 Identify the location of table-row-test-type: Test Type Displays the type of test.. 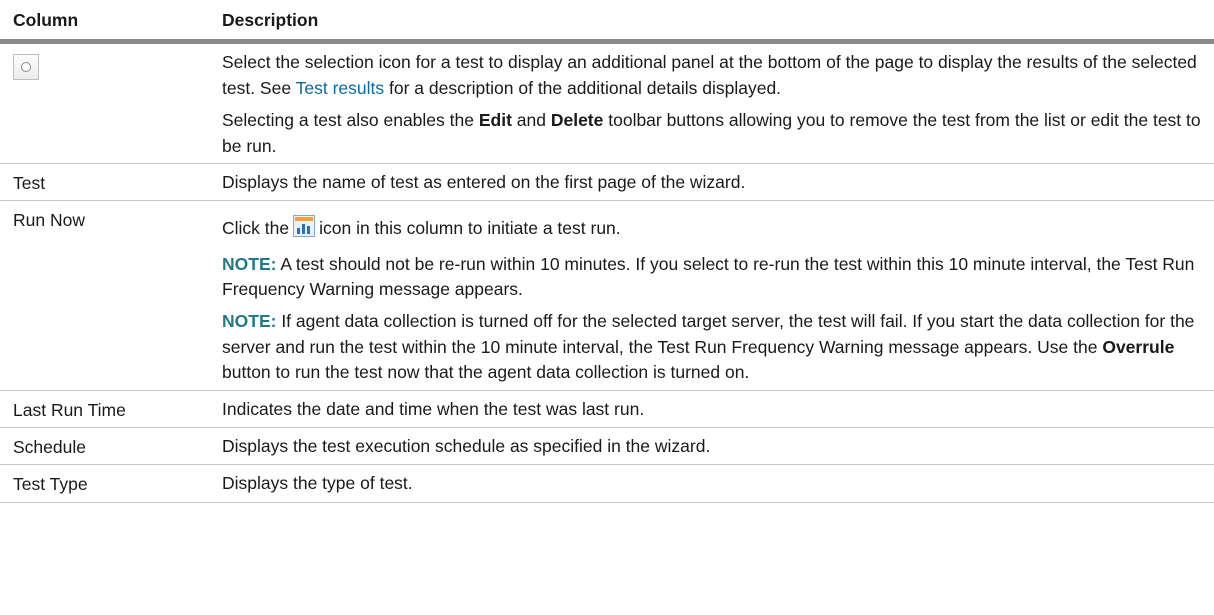
(607, 483).